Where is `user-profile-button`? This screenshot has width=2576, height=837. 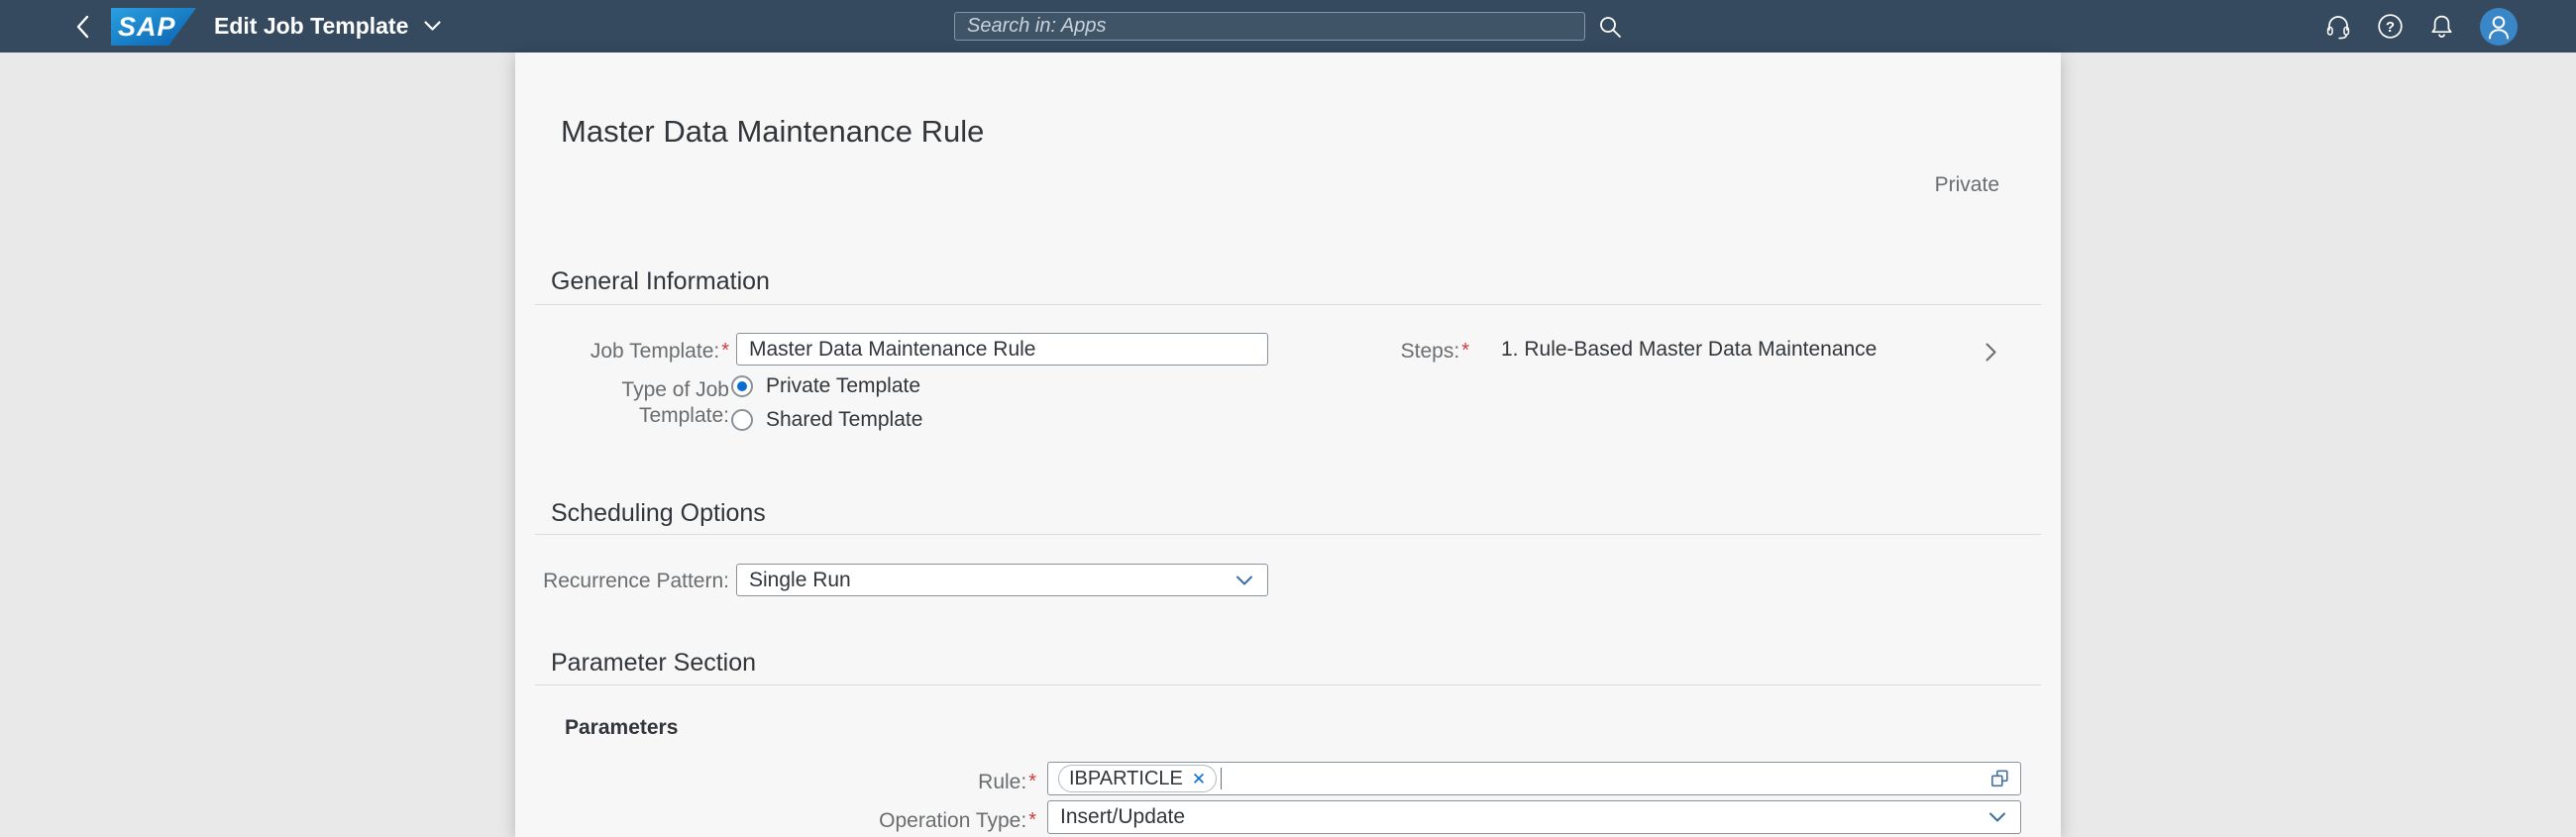 user-profile-button is located at coordinates (2499, 26).